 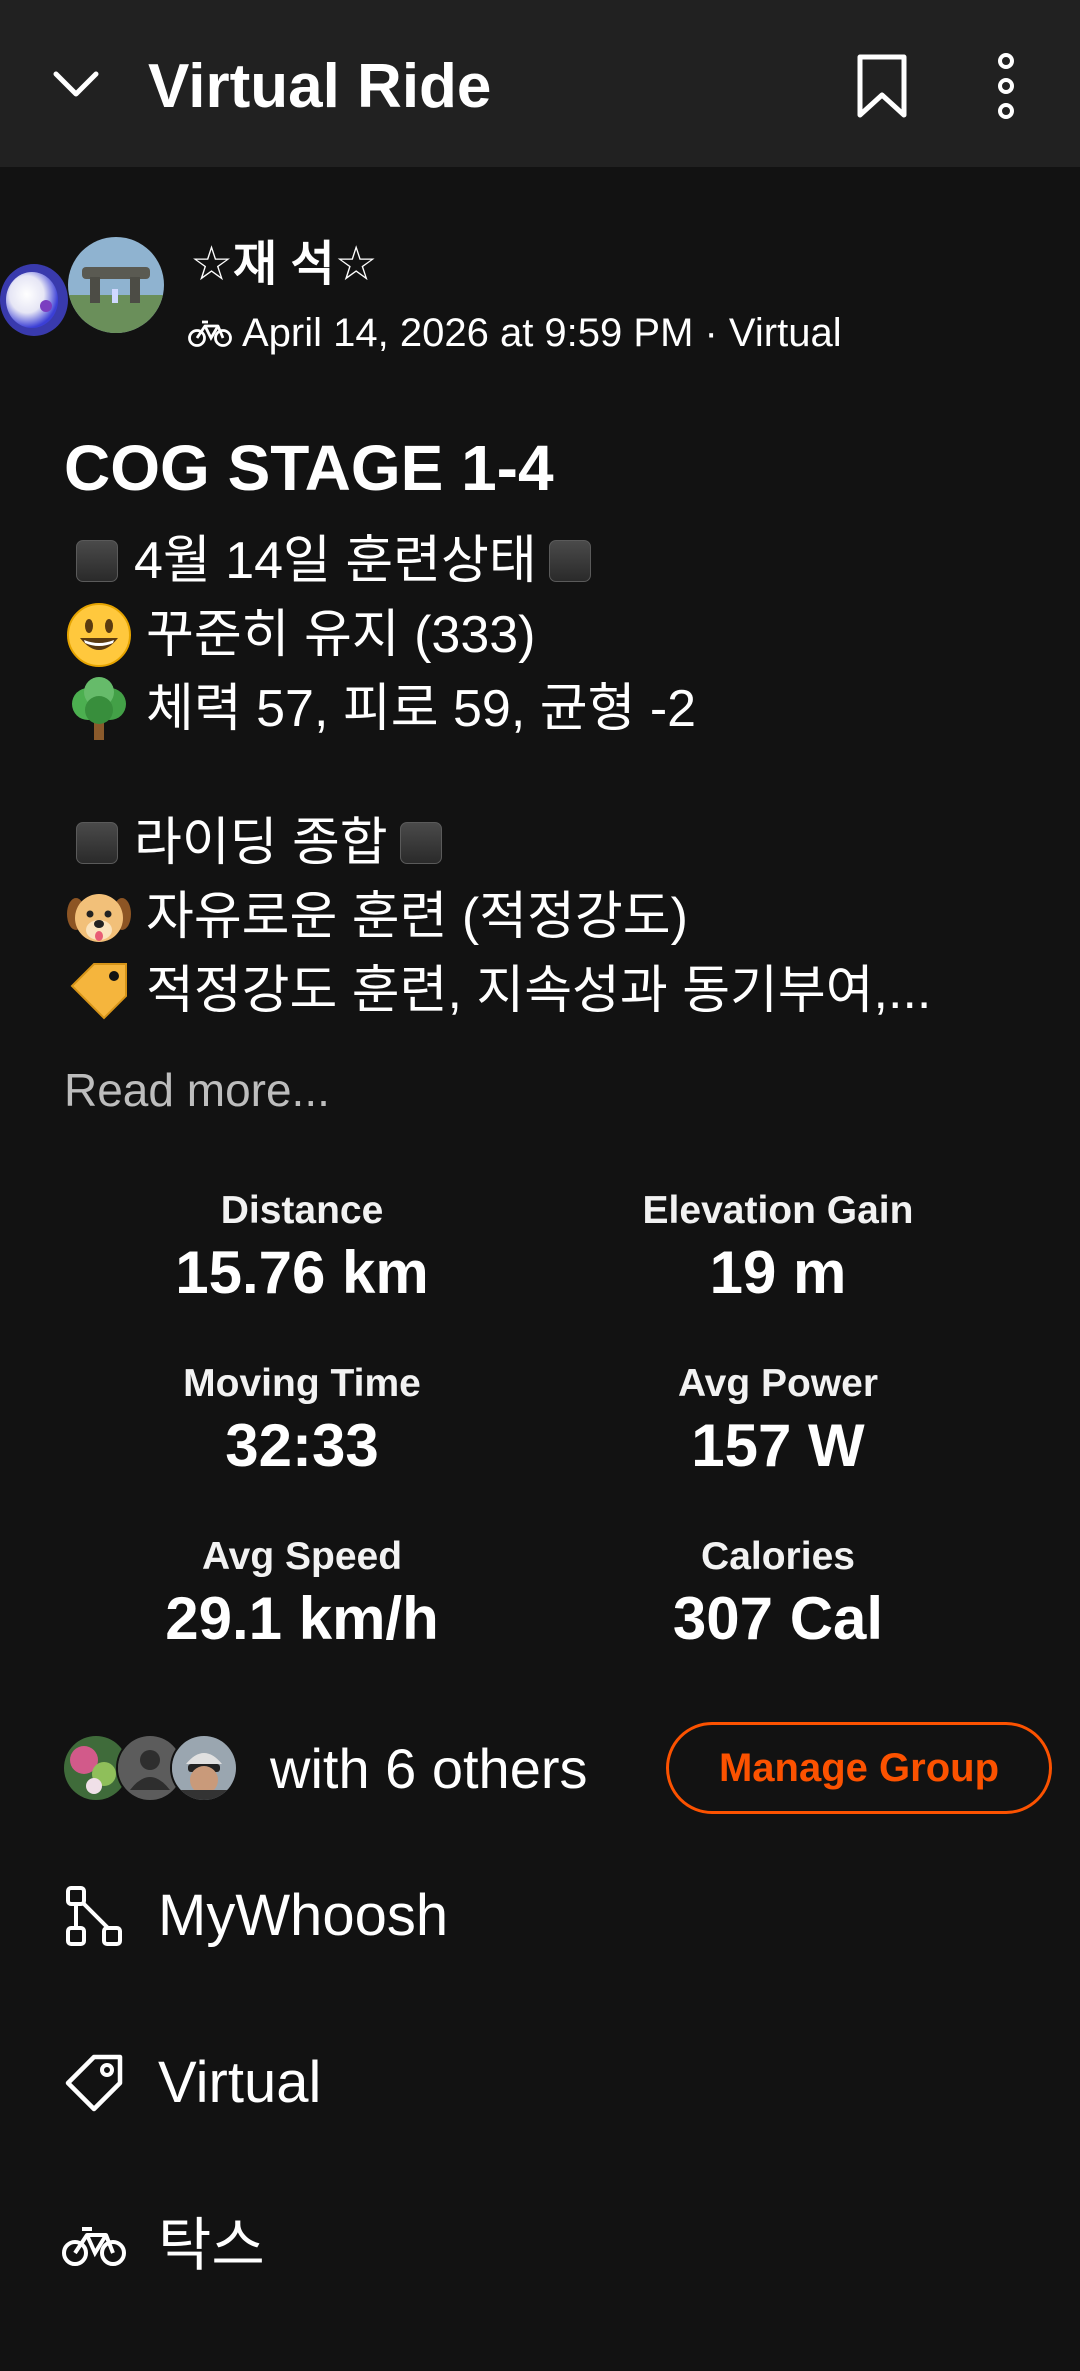 What do you see at coordinates (302, 1420) in the screenshot?
I see `stat-moving-time: Moving Time 32:33` at bounding box center [302, 1420].